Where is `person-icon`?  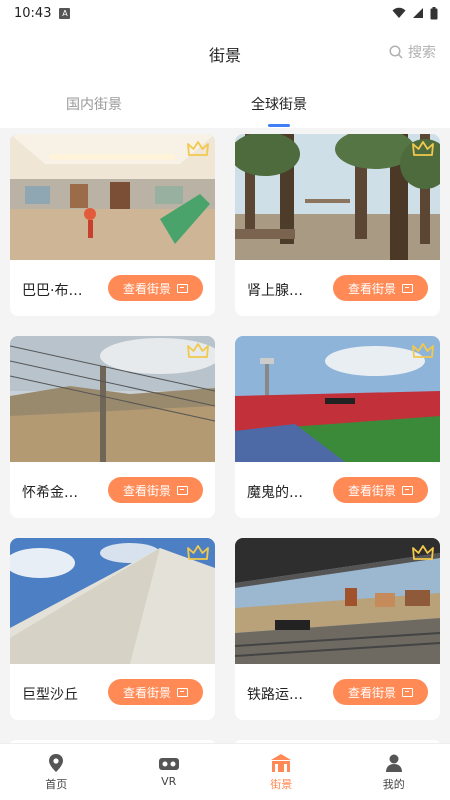 person-icon is located at coordinates (393, 763).